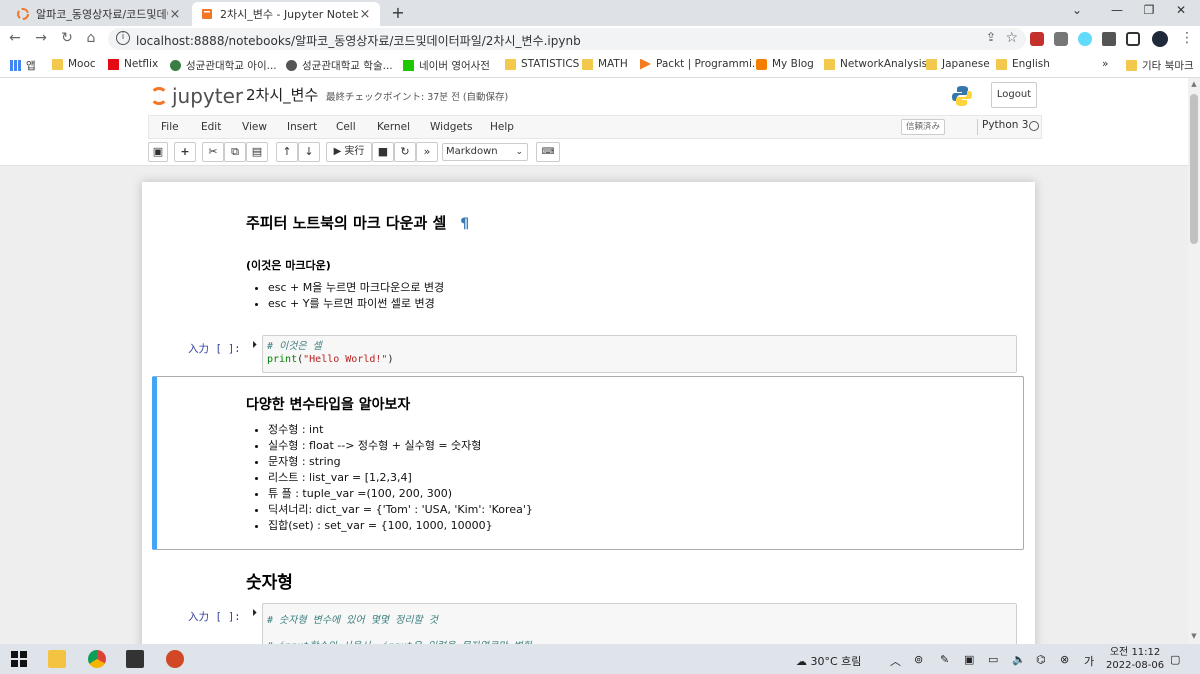 The width and height of the screenshot is (1200, 674). What do you see at coordinates (1181, 10) in the screenshot?
I see `close-window-icon: ✕` at bounding box center [1181, 10].